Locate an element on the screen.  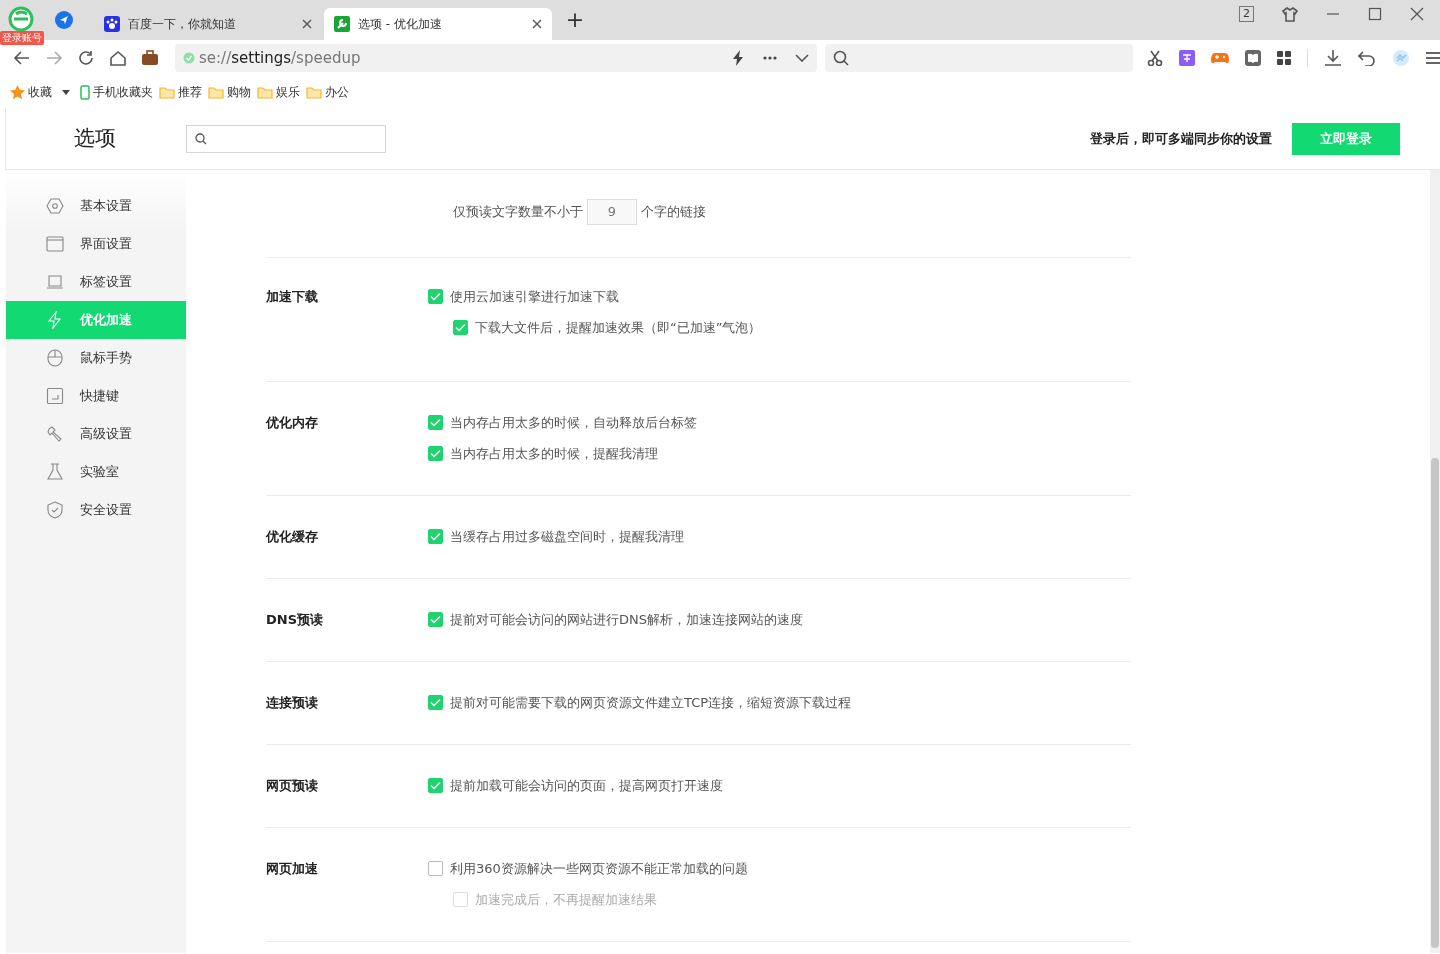
browser-logo-icon is located at coordinates (21, 19).